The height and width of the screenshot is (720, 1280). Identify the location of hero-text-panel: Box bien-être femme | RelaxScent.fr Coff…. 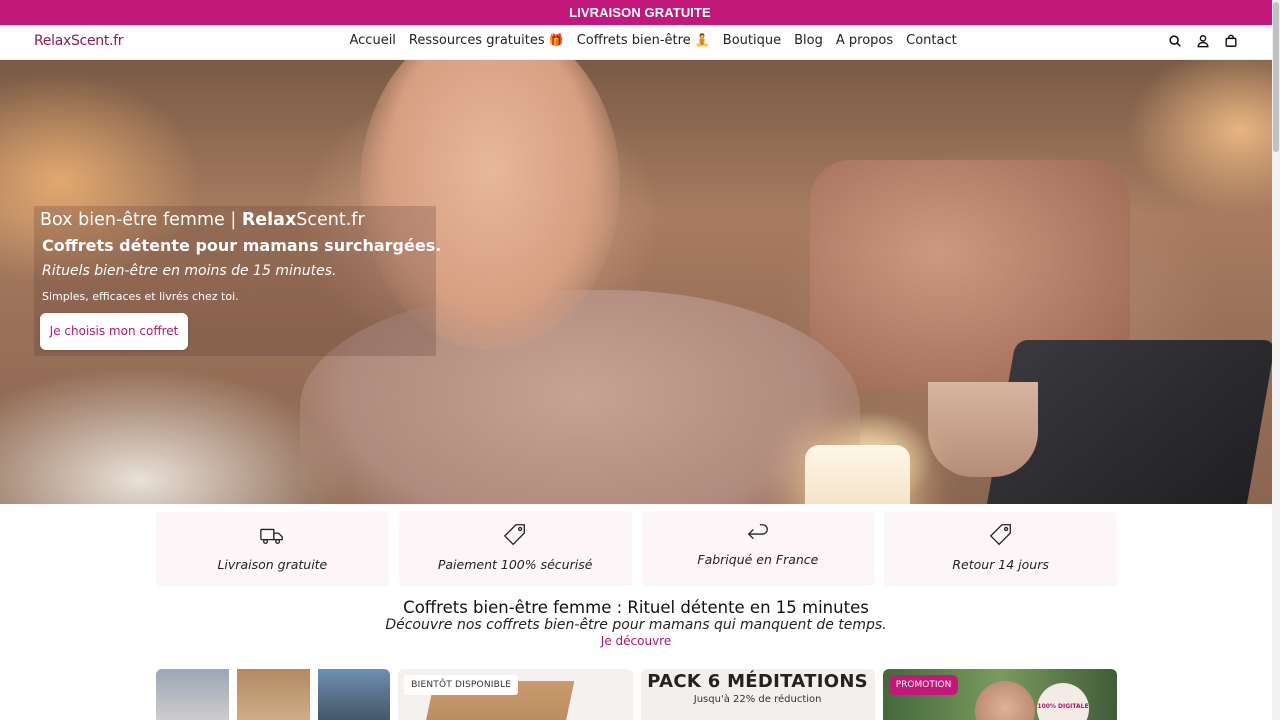
(237, 281).